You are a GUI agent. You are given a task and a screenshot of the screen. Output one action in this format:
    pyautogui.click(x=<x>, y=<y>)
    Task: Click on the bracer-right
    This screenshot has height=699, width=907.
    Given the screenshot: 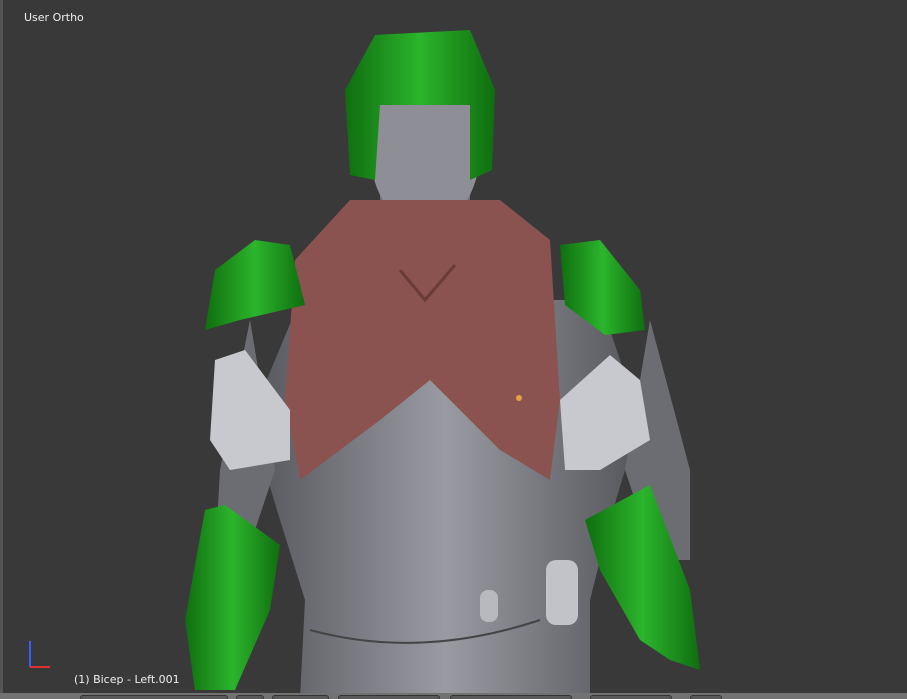 What is the action you would take?
    pyautogui.click(x=232, y=597)
    